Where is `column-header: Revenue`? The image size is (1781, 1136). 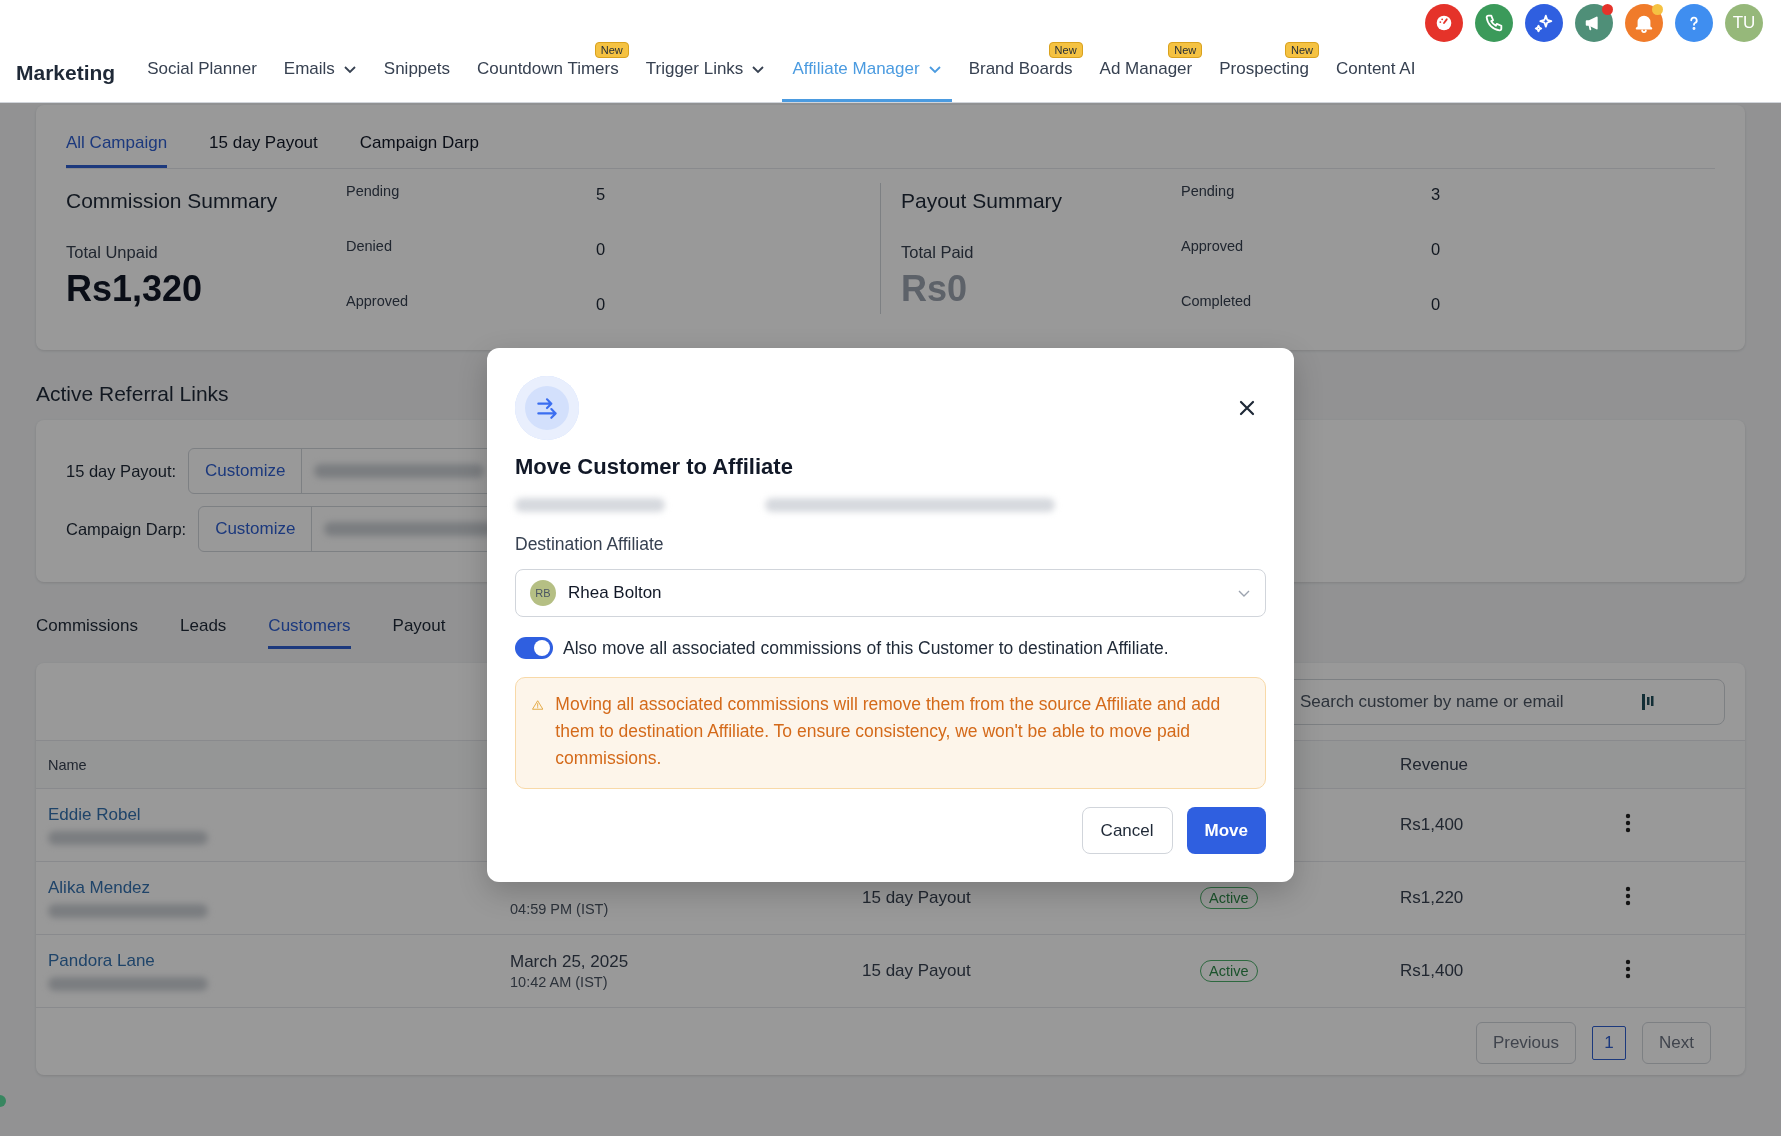
column-header: Revenue is located at coordinates (1435, 764).